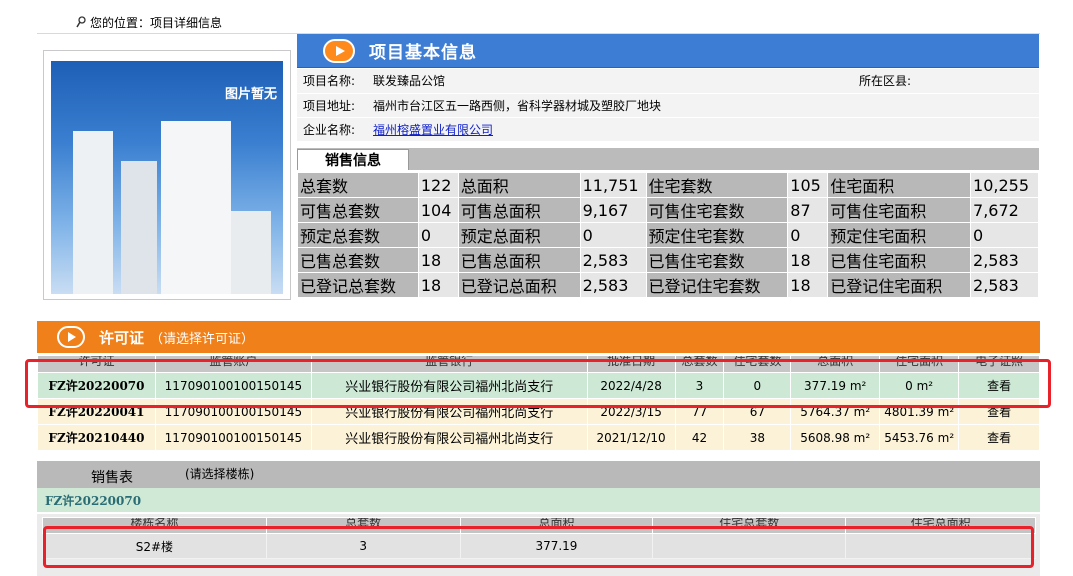  I want to click on sales-stat-label: 可售住宅面积, so click(899, 210).